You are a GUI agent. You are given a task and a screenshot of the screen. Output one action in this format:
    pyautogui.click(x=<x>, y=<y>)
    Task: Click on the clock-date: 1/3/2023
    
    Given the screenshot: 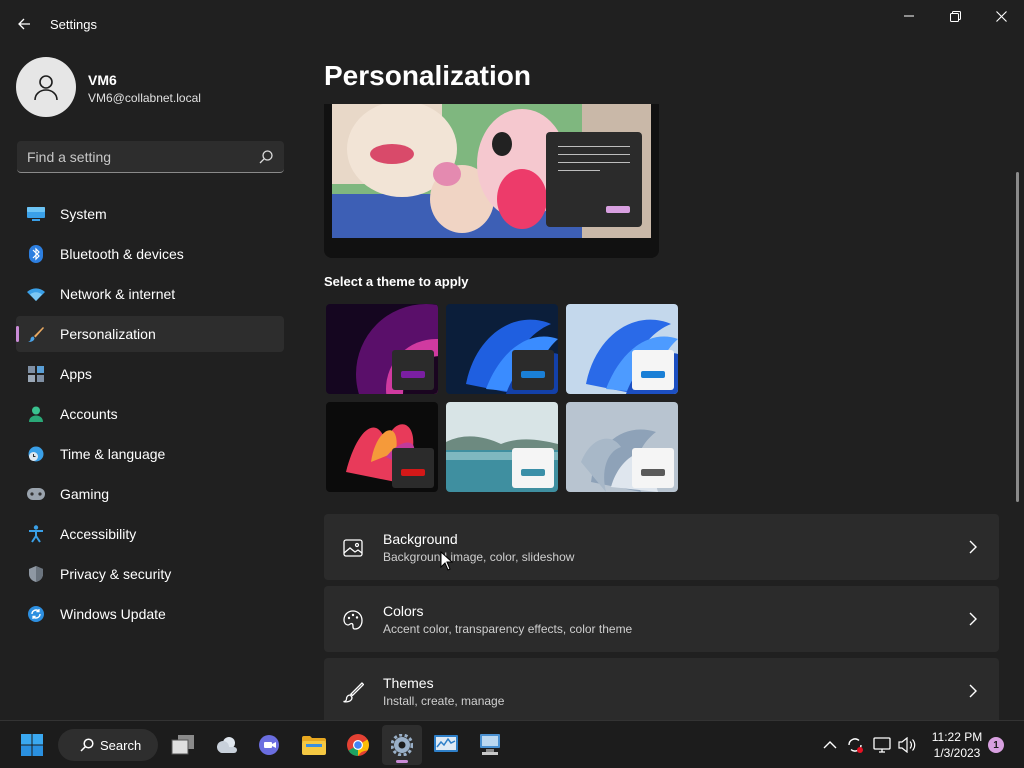 What is the action you would take?
    pyautogui.click(x=957, y=753)
    